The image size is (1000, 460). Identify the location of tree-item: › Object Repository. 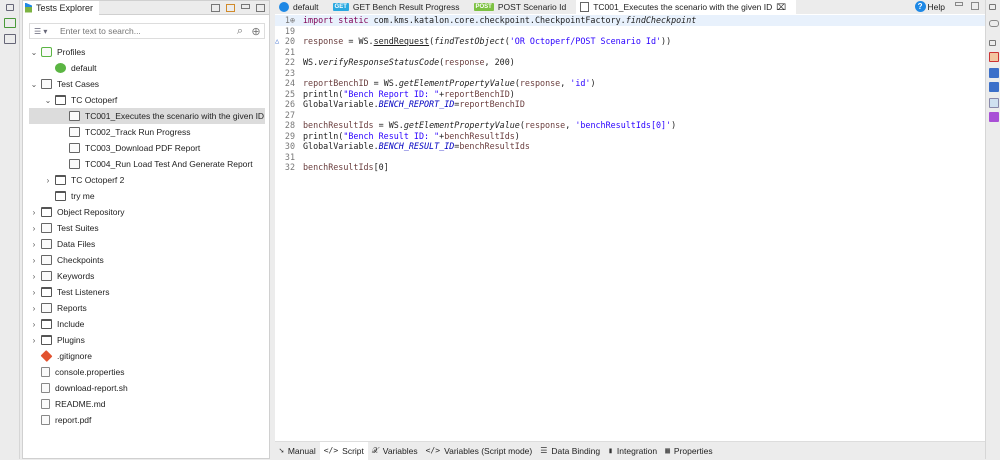
(147, 212).